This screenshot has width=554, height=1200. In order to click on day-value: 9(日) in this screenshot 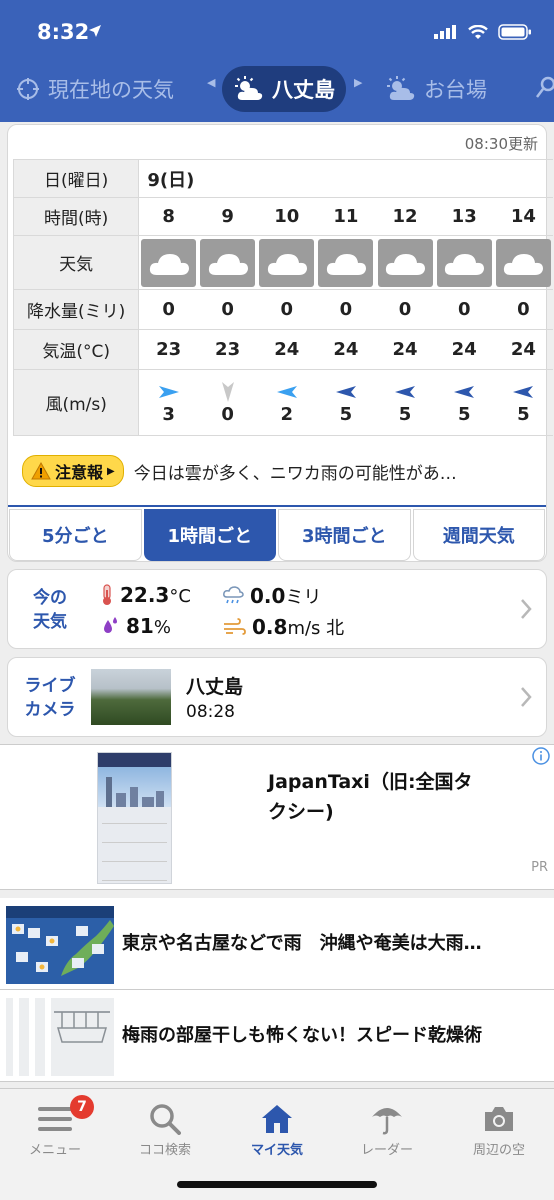, I will do `click(345, 178)`.